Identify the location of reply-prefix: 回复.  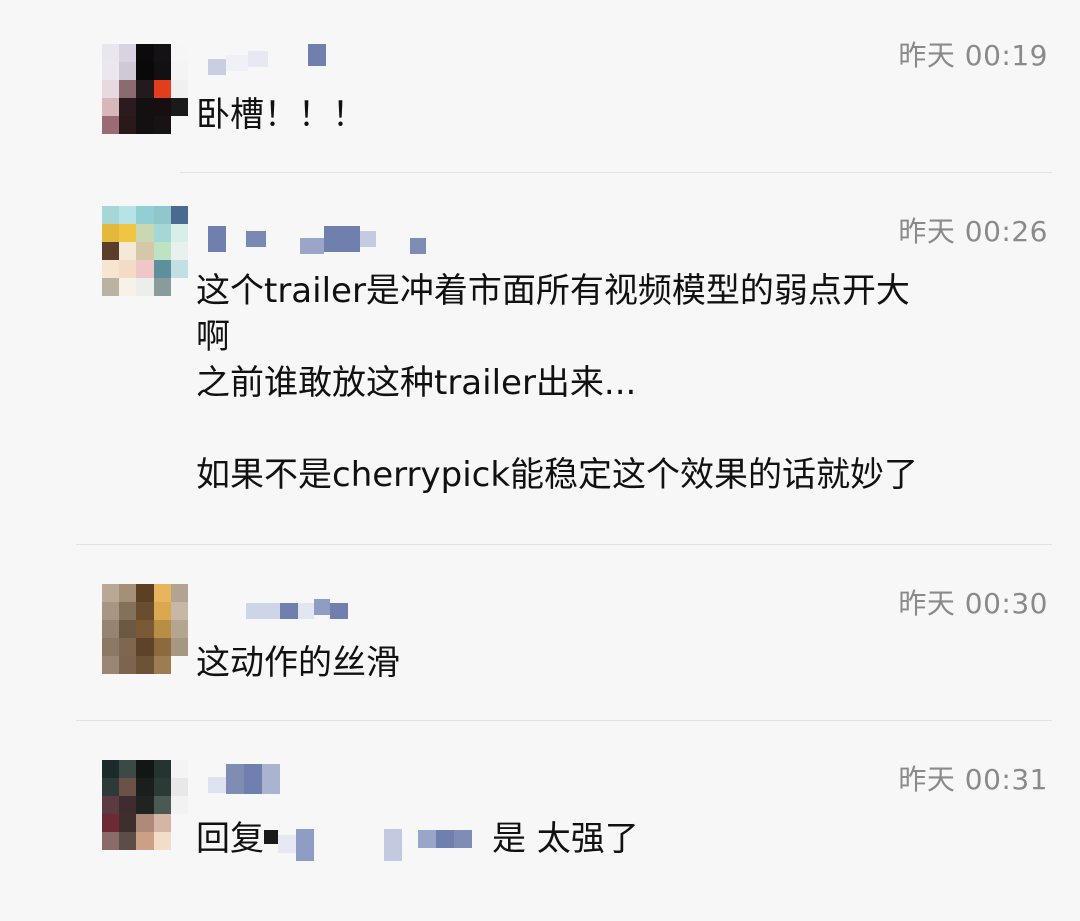
(230, 839).